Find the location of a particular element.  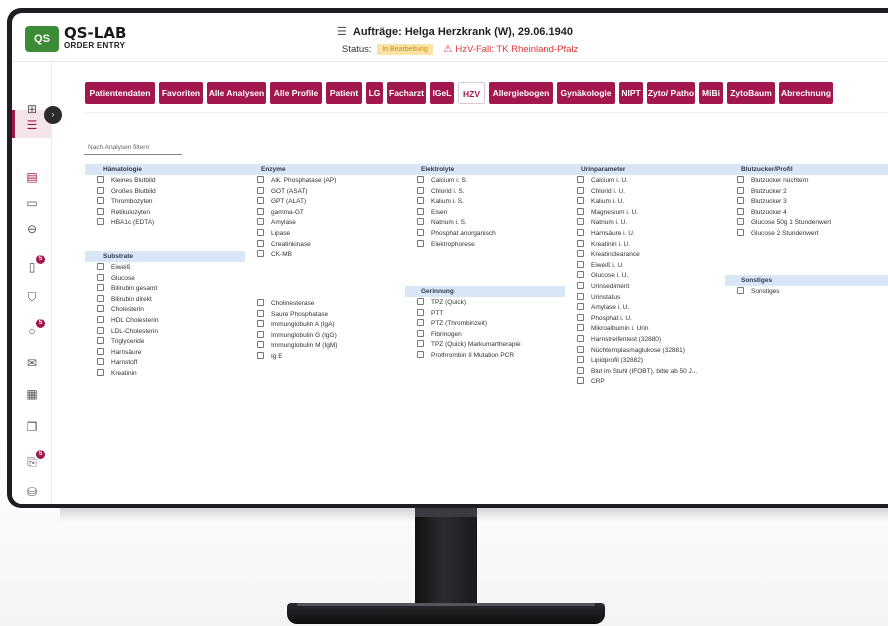

analysis-option: Glucose 2 Stundenwert is located at coordinates (778, 234).